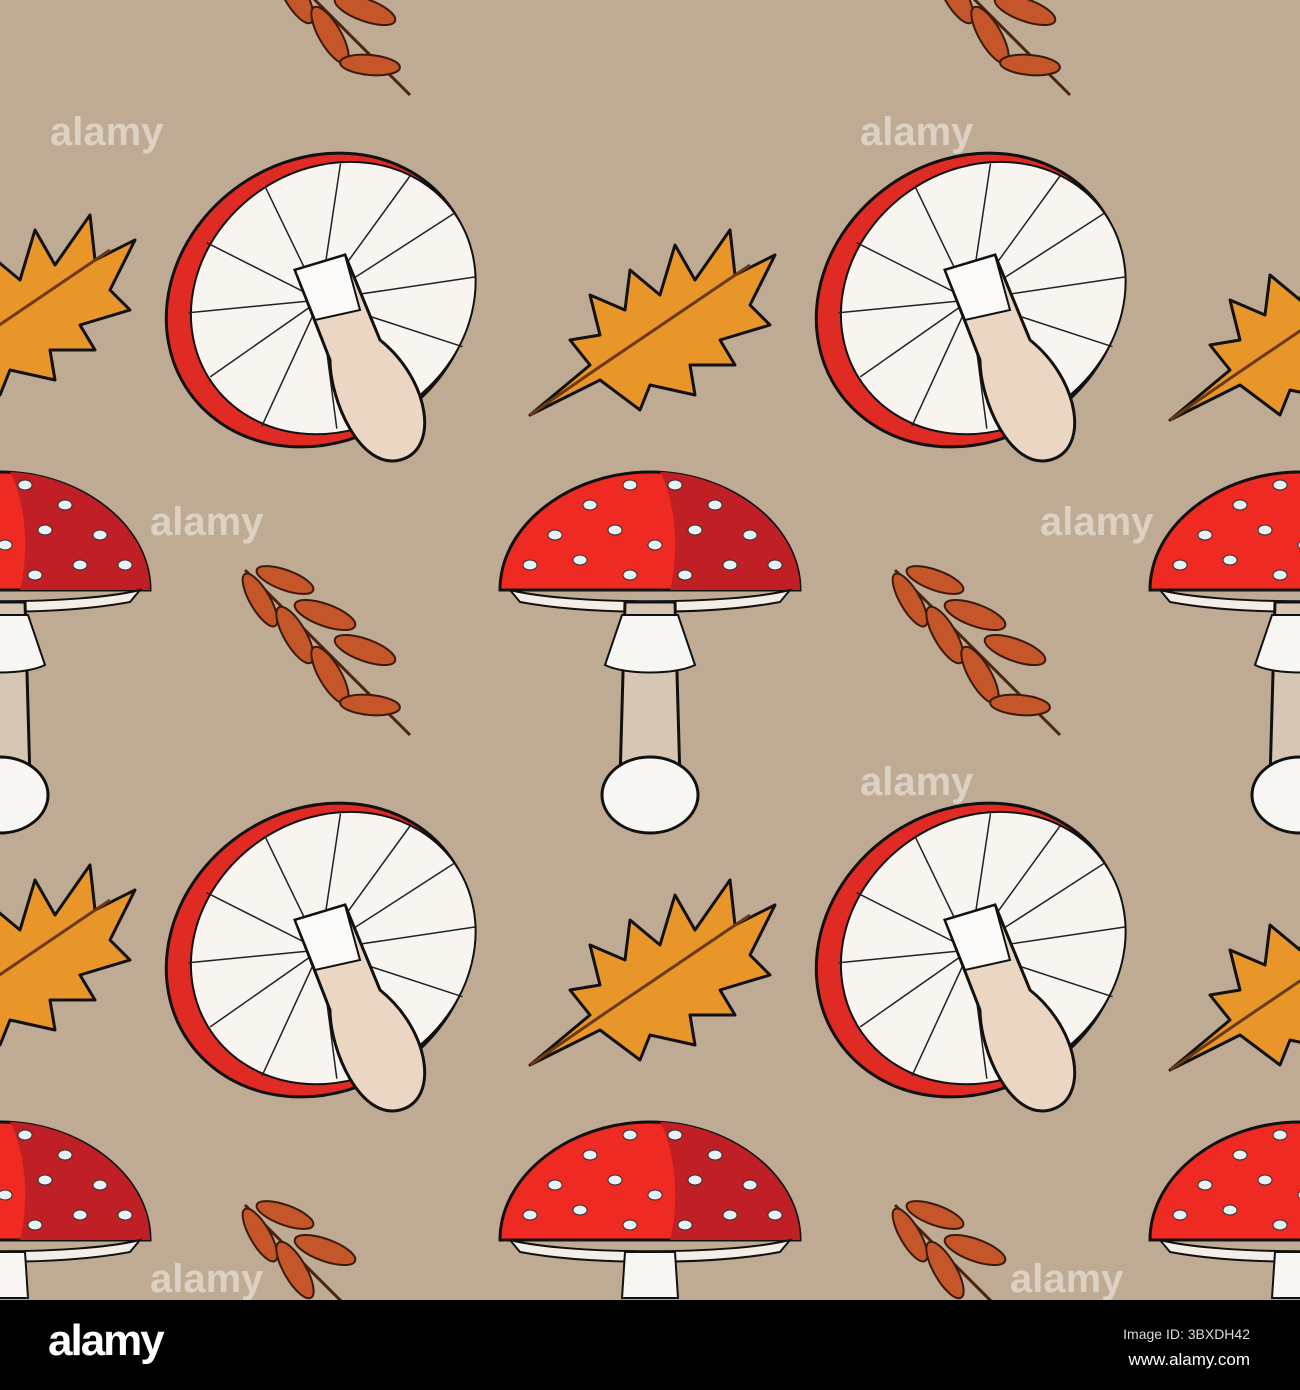 This screenshot has height=1390, width=1300. What do you see at coordinates (650, 1345) in the screenshot?
I see `footer-bar: alamy Image ID: 3BXDH42 www.alamy.com` at bounding box center [650, 1345].